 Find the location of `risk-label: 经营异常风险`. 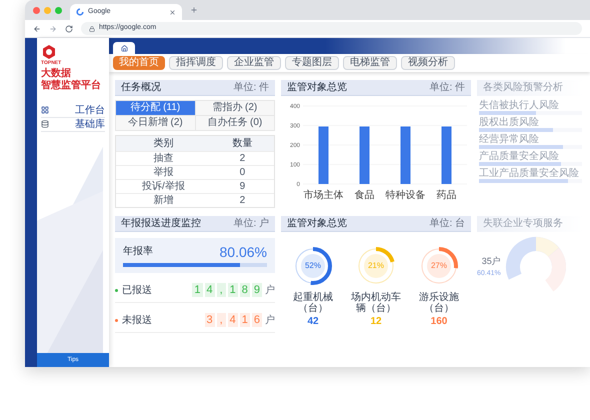

risk-label: 经营异常风险 is located at coordinates (509, 139).